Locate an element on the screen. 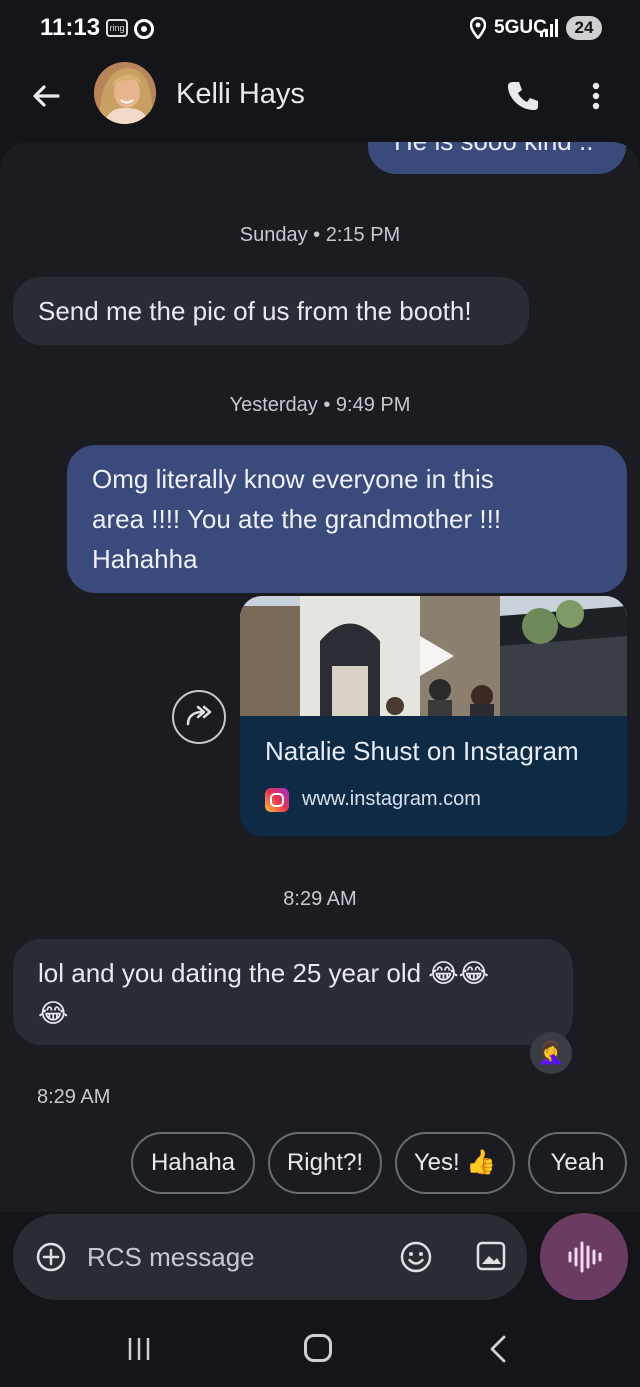  signal-icon is located at coordinates (549, 28).